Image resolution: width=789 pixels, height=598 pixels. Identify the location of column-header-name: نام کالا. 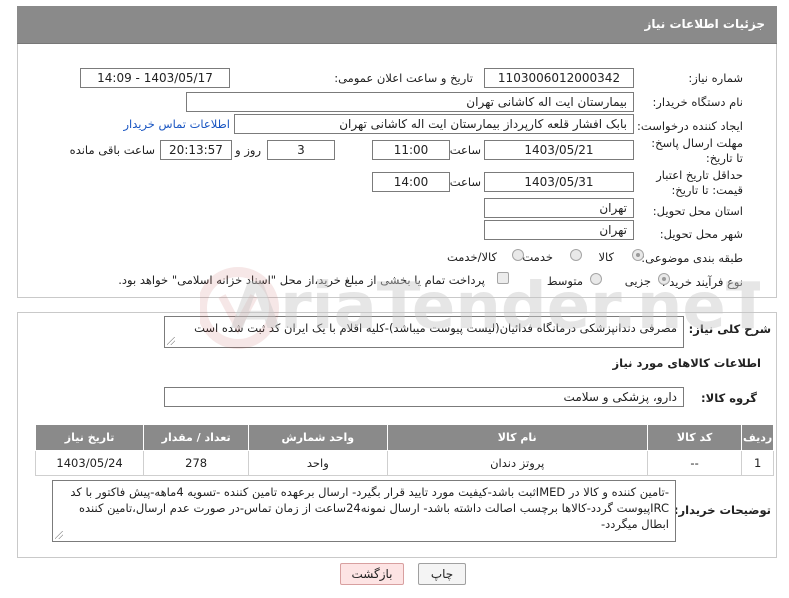
(517, 437).